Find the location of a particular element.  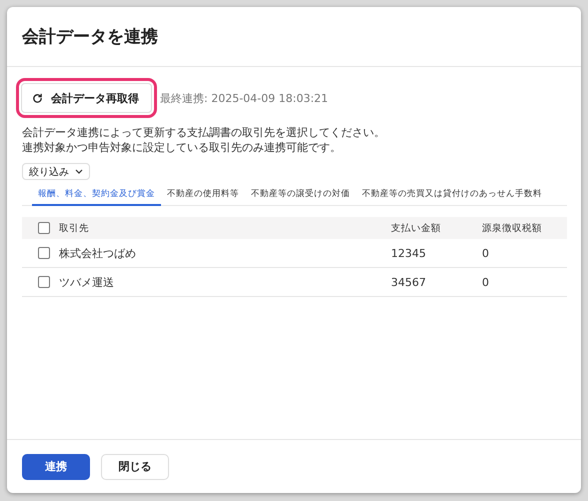

dialog-title: 会計データを連携 is located at coordinates (90, 37).